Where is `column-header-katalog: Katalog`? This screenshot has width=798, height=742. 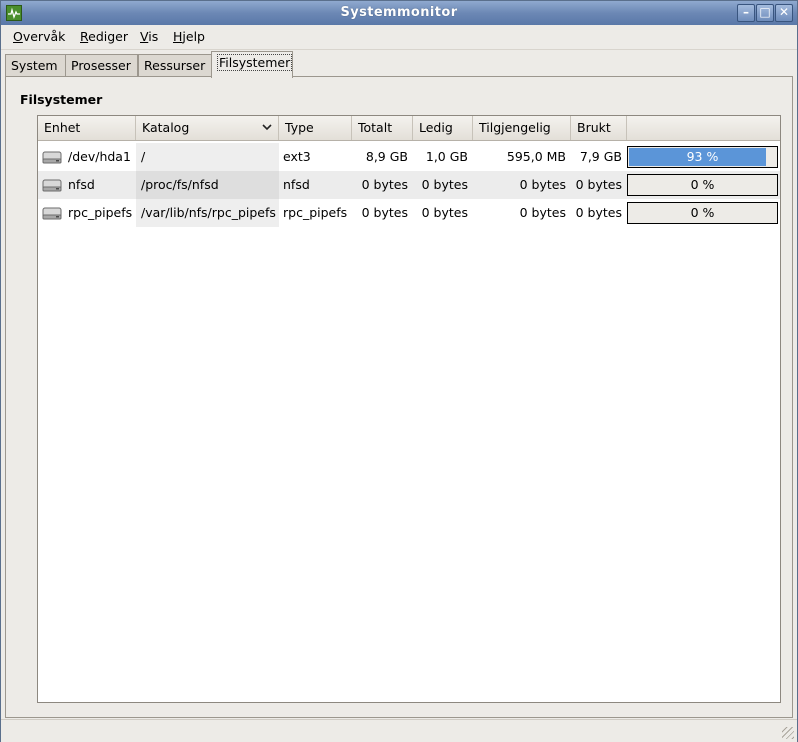 column-header-katalog: Katalog is located at coordinates (207, 128).